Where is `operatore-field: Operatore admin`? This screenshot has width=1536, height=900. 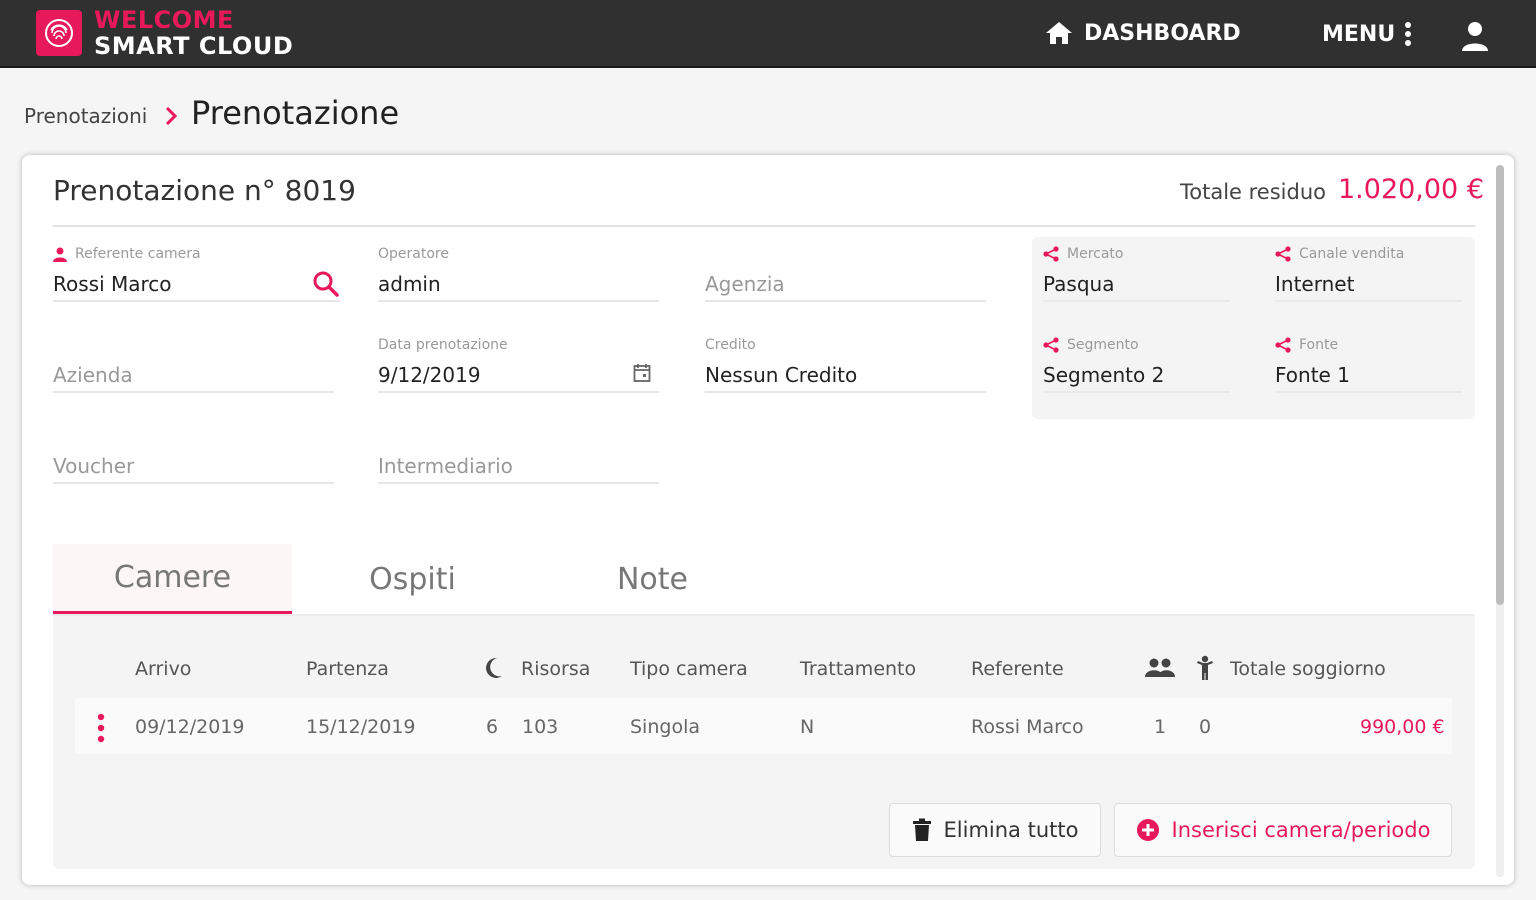 operatore-field: Operatore admin is located at coordinates (518, 271).